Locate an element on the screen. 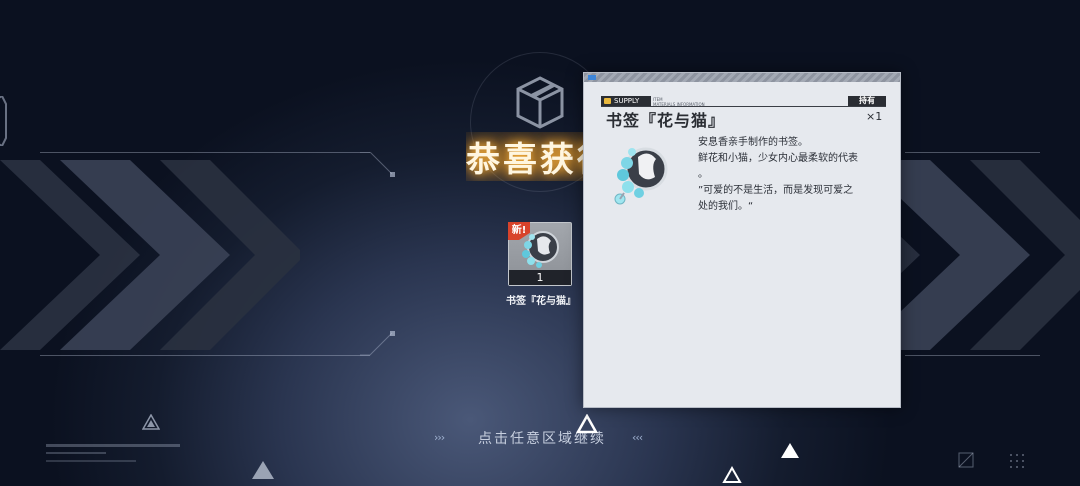 The height and width of the screenshot is (486, 1080). description-line: 鲜花和小猫，少女内心最柔软的代表 is located at coordinates (778, 158).